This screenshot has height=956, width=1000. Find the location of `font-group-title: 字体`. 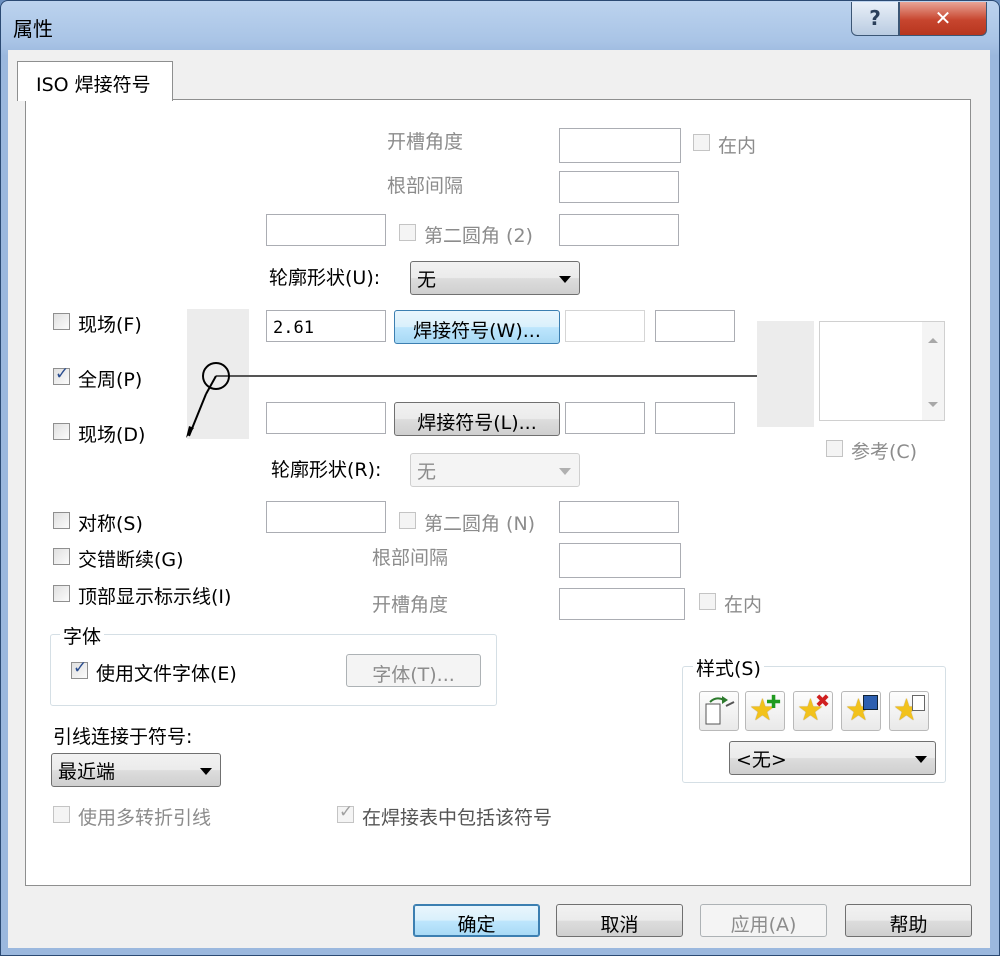

font-group-title: 字体 is located at coordinates (82, 635).